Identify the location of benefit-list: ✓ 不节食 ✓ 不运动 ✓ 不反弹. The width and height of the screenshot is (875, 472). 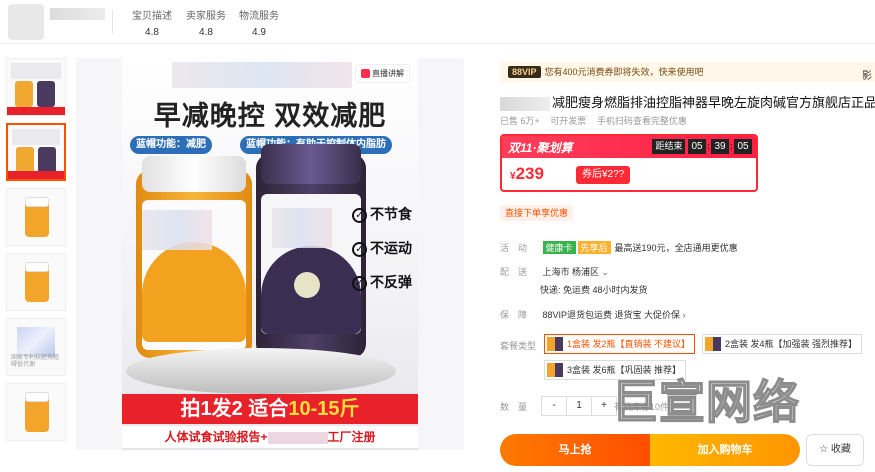
(382, 255).